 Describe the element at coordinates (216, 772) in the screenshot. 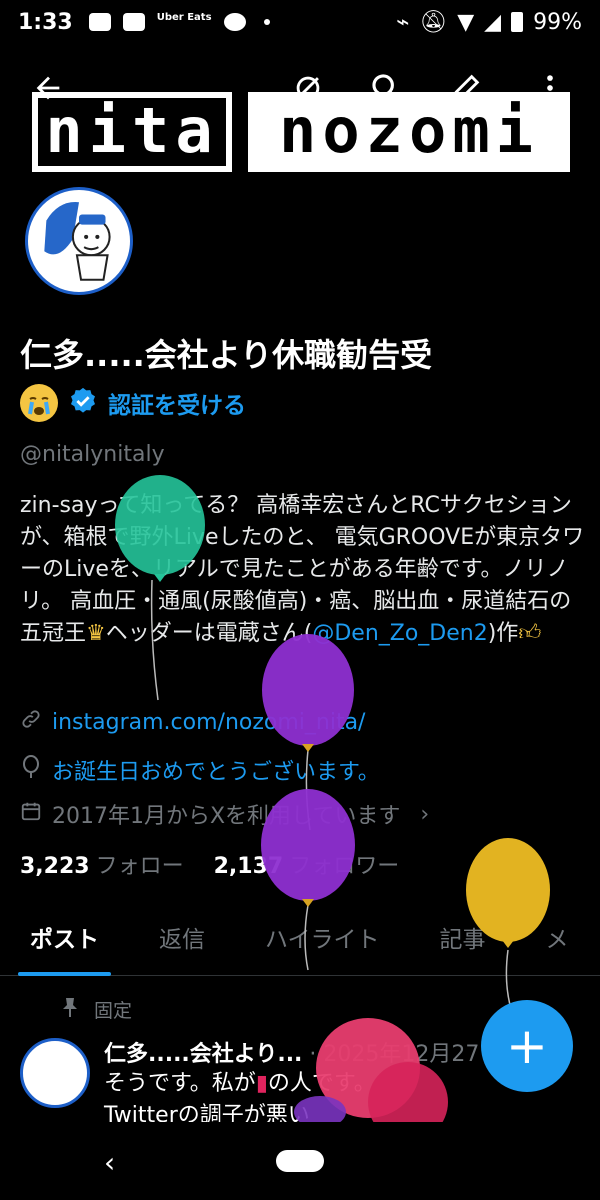

I see `birthday-text: お誕生日おめでとうございます。` at that location.